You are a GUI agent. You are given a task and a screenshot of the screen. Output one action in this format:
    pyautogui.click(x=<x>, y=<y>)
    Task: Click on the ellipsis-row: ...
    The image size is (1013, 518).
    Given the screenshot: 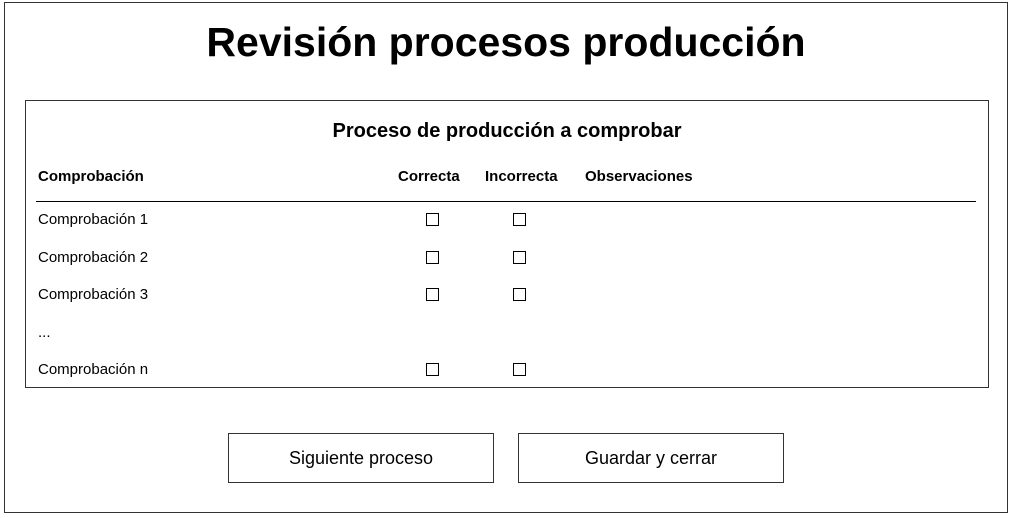 What is the action you would take?
    pyautogui.click(x=507, y=335)
    